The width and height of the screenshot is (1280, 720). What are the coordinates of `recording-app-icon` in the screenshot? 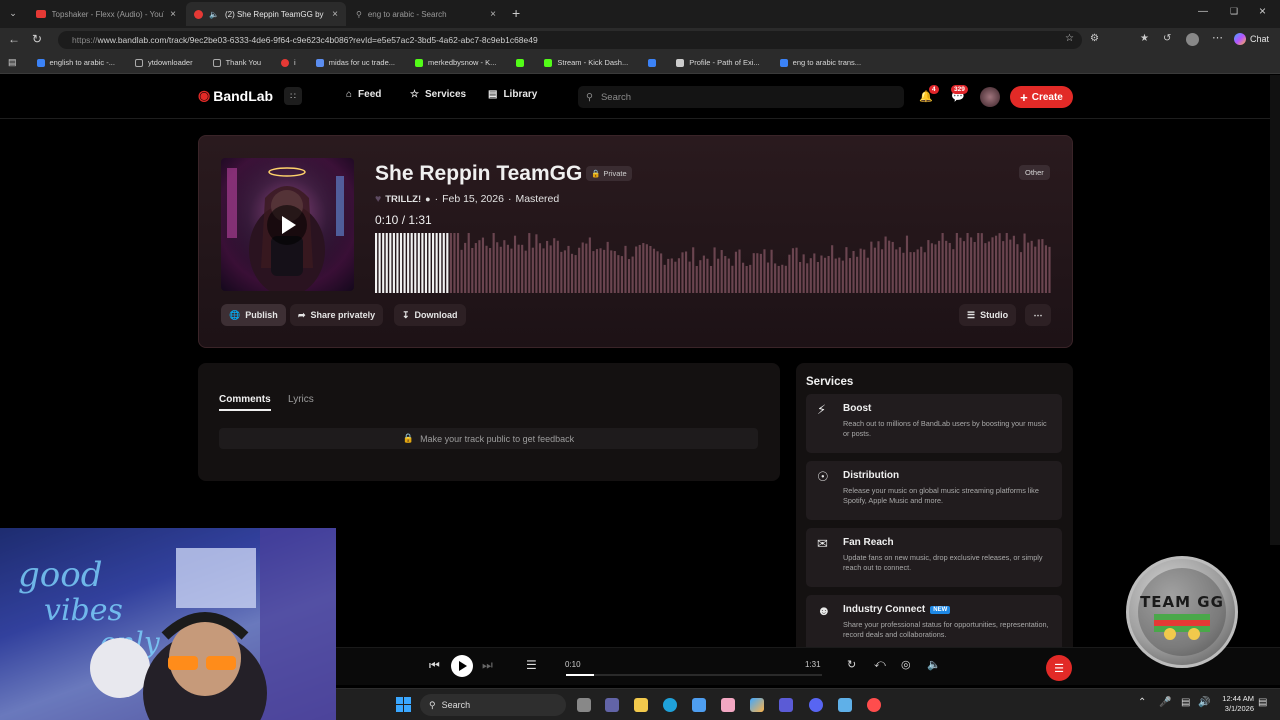 It's located at (874, 705).